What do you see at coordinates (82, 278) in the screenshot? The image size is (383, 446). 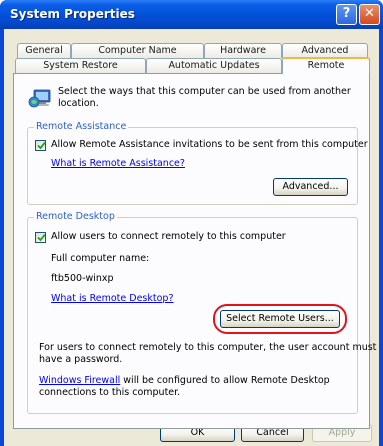 I see `computer-name-value: ftb500-winxp` at bounding box center [82, 278].